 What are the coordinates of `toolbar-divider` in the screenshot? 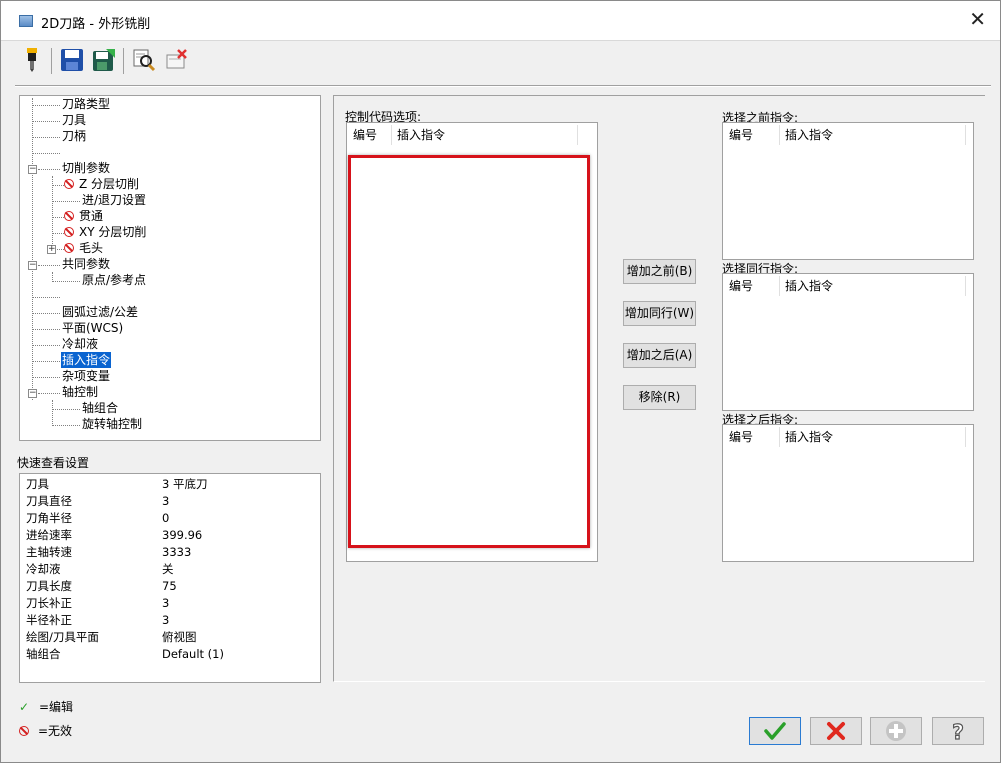 It's located at (503, 86).